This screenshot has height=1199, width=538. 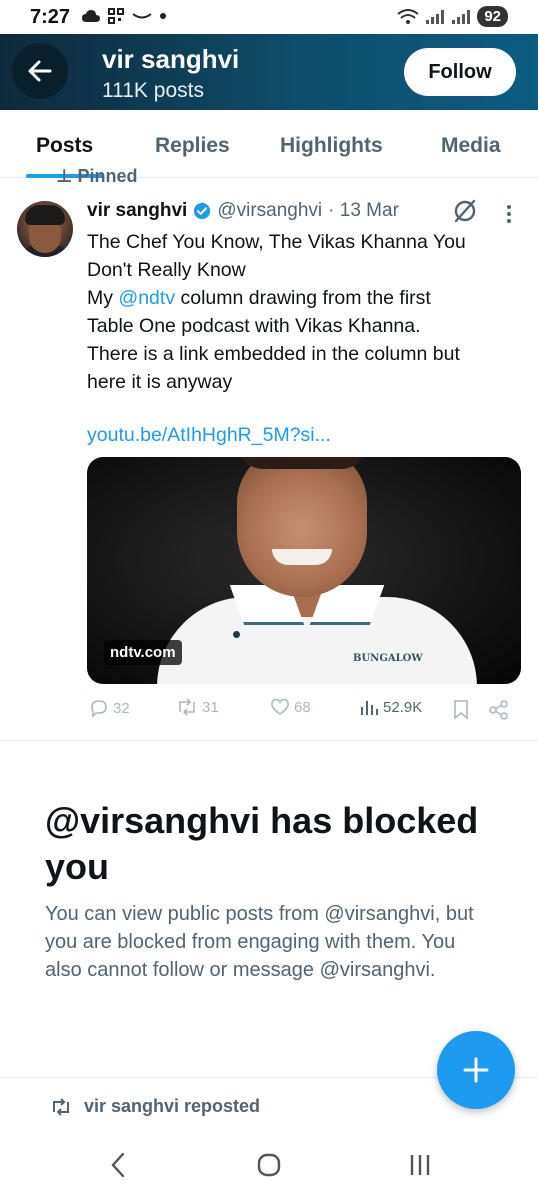 What do you see at coordinates (197, 707) in the screenshot?
I see `repost-button: 31` at bounding box center [197, 707].